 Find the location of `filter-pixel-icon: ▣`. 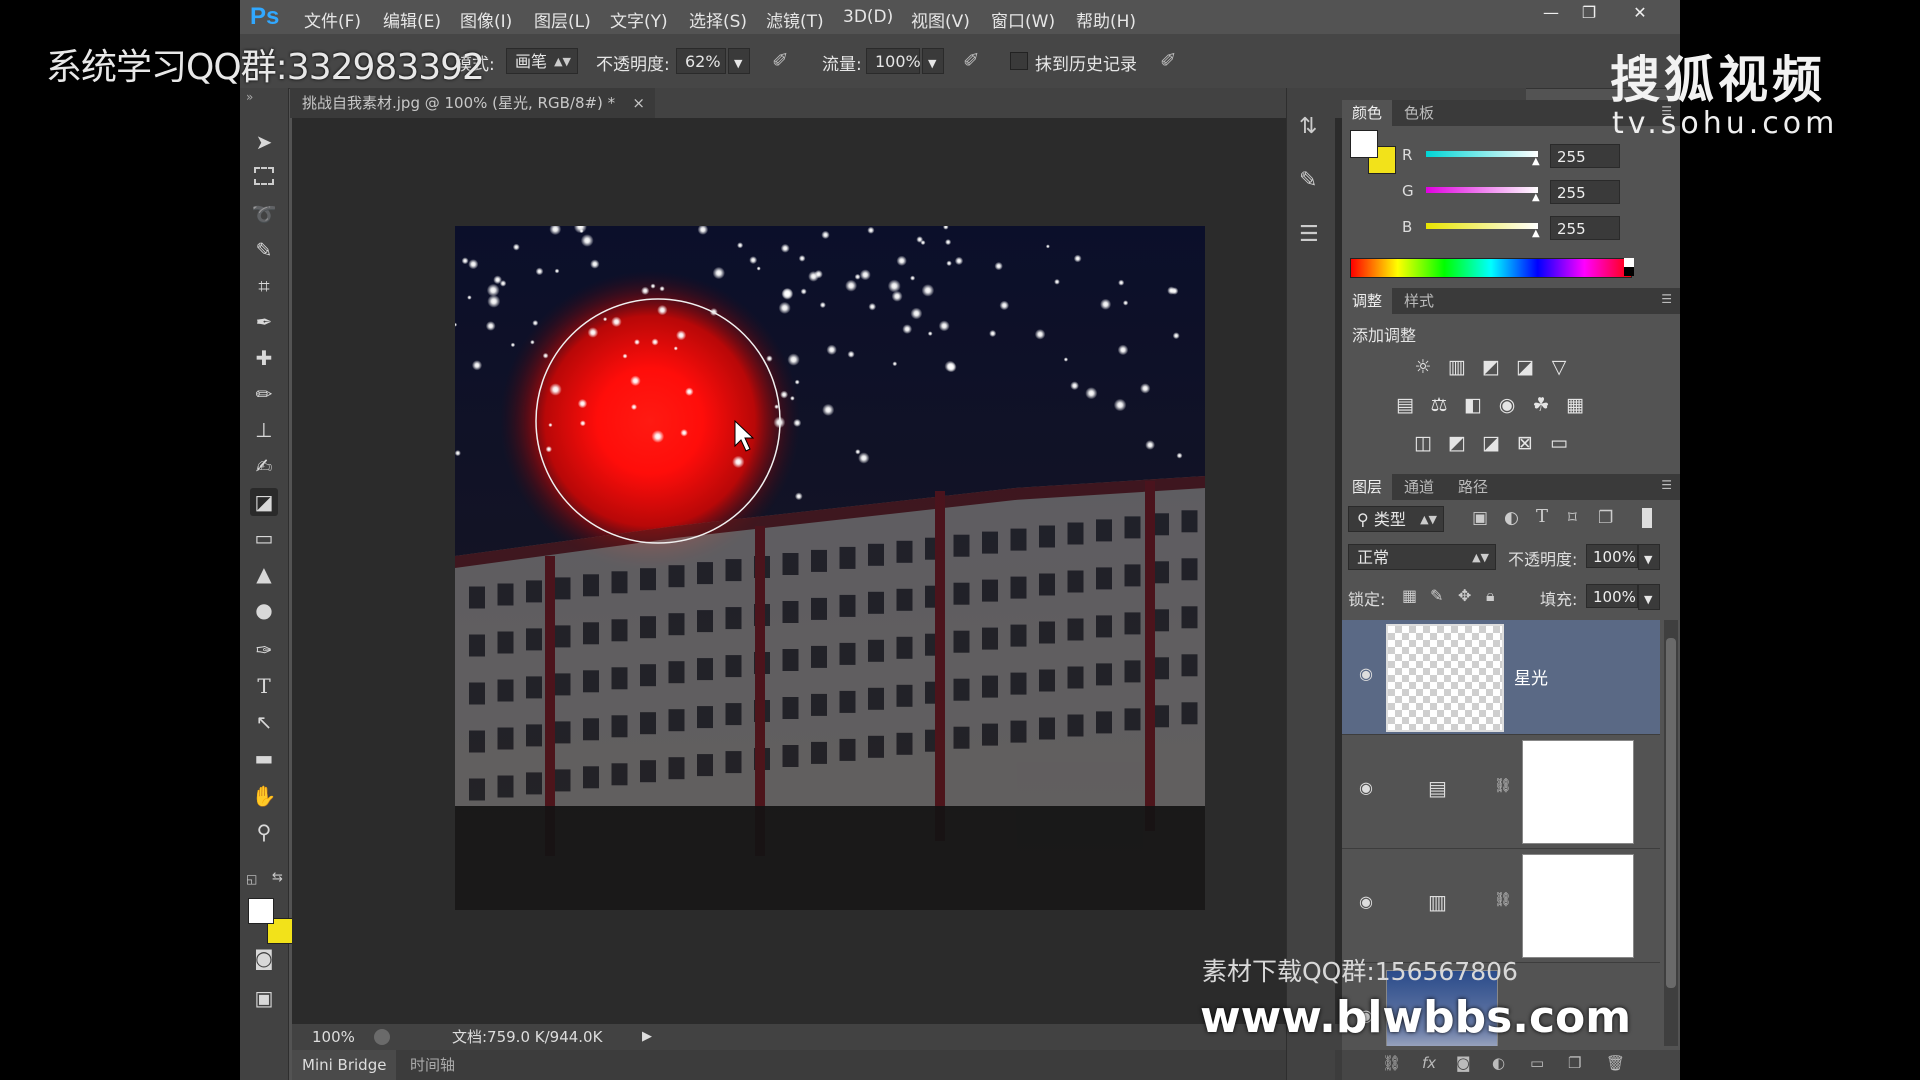

filter-pixel-icon: ▣ is located at coordinates (1480, 518).